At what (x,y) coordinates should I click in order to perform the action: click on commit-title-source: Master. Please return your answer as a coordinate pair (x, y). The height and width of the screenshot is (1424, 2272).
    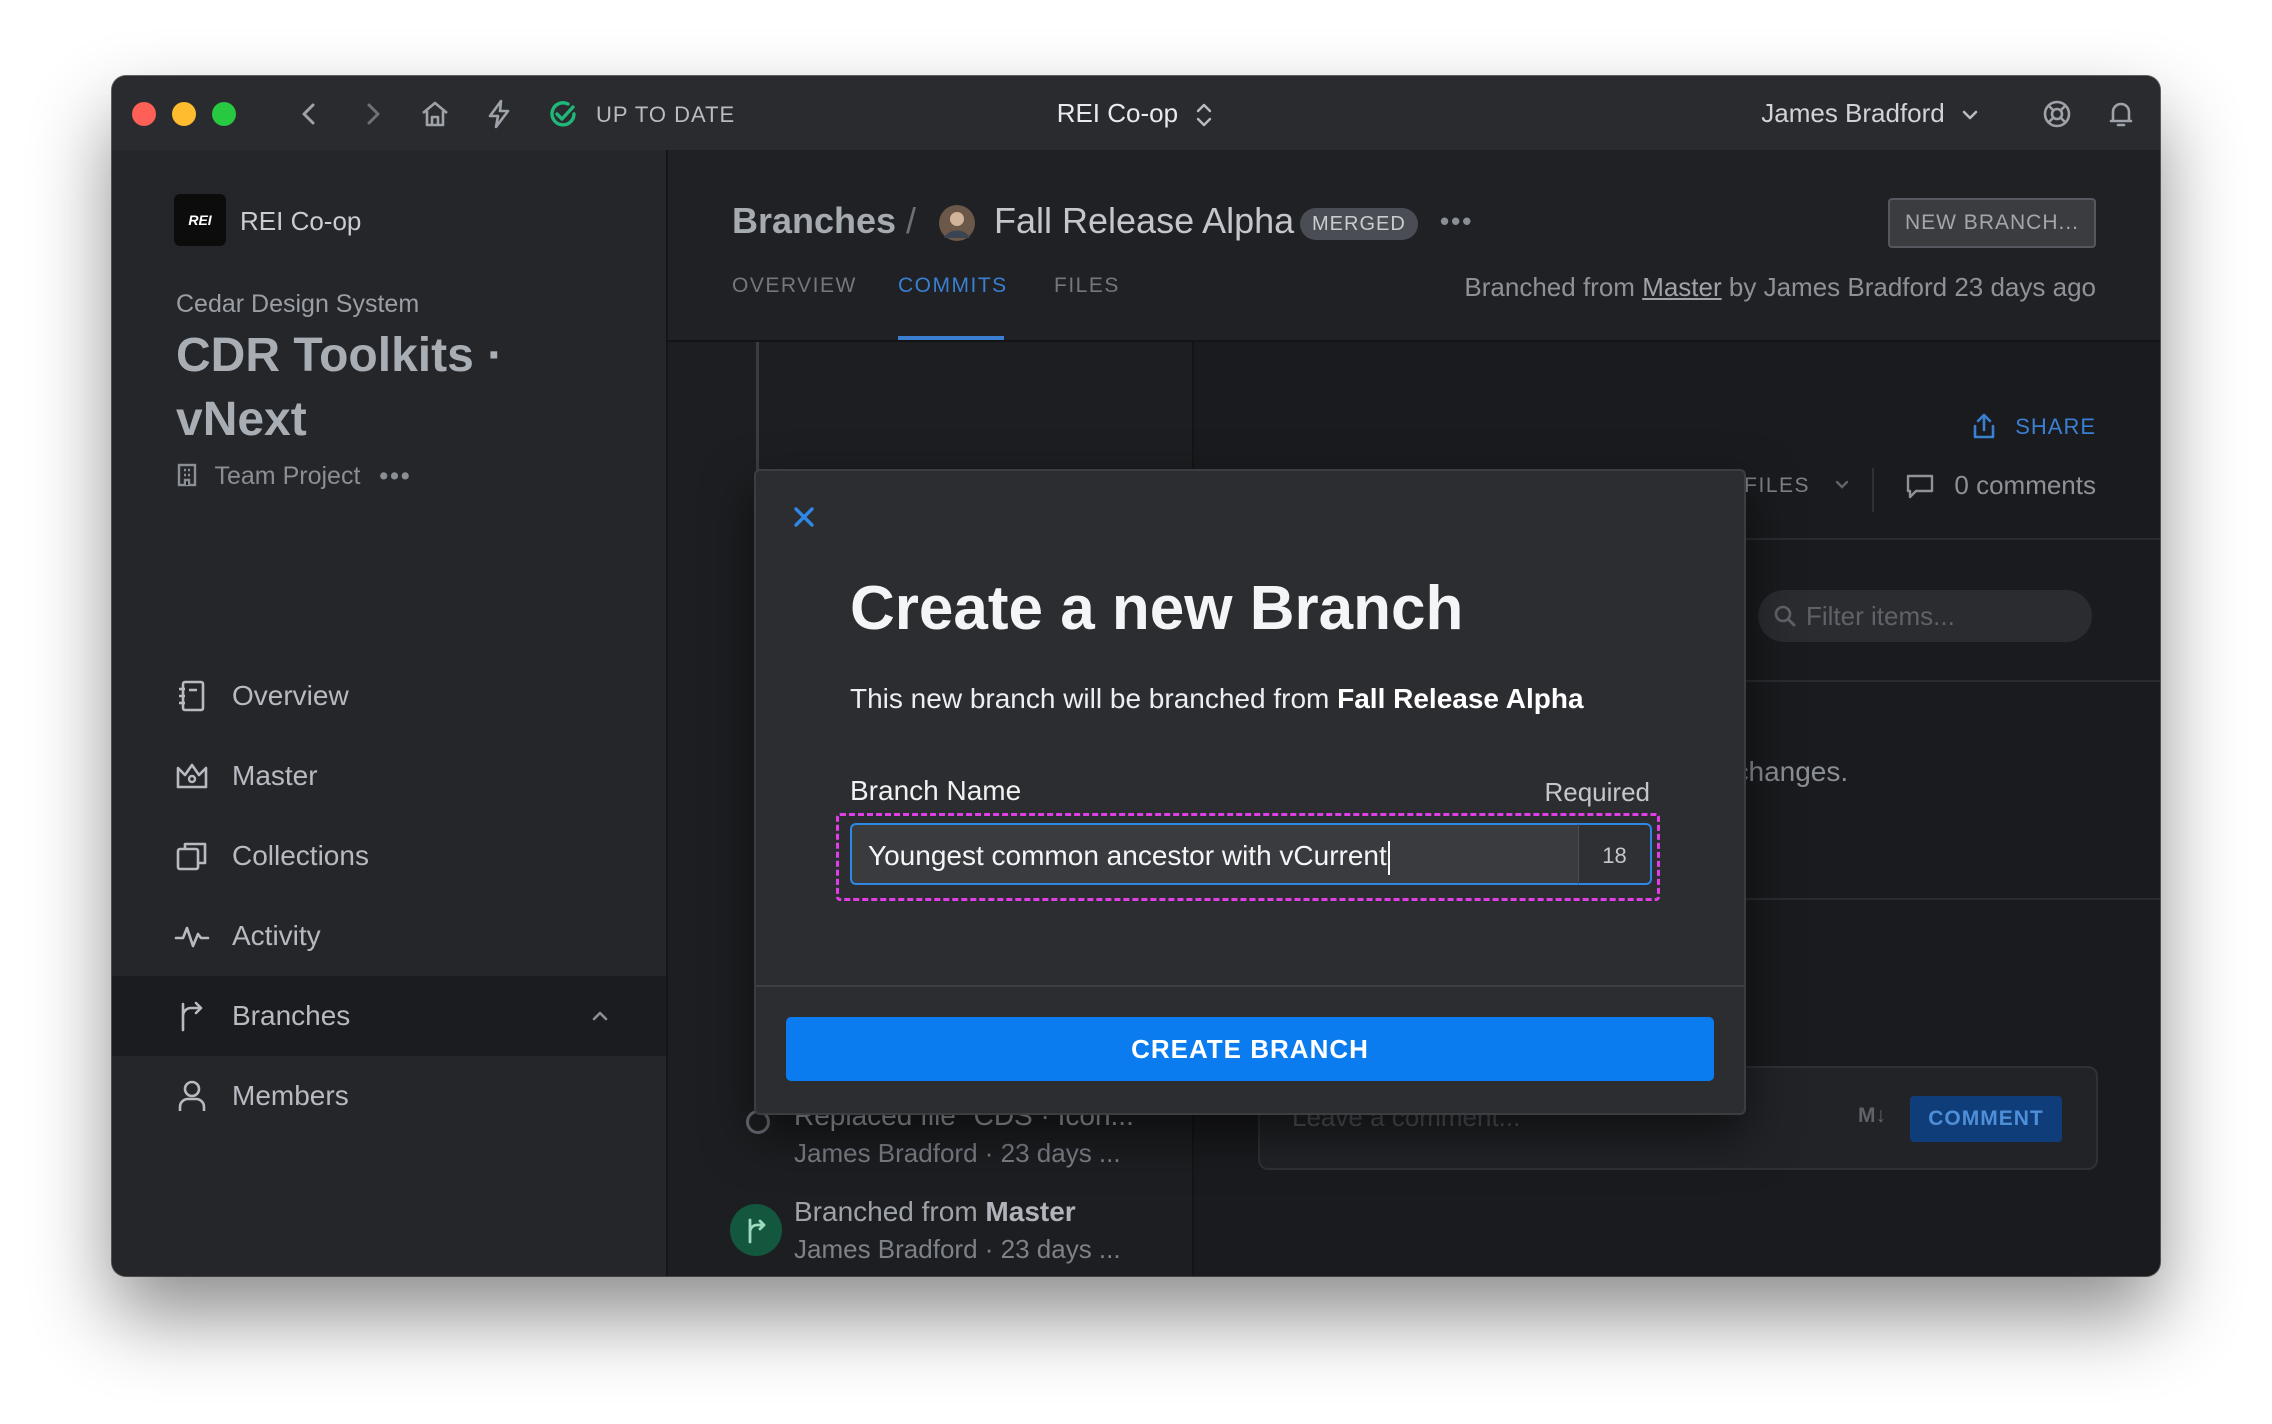
    Looking at the image, I should click on (1030, 1211).